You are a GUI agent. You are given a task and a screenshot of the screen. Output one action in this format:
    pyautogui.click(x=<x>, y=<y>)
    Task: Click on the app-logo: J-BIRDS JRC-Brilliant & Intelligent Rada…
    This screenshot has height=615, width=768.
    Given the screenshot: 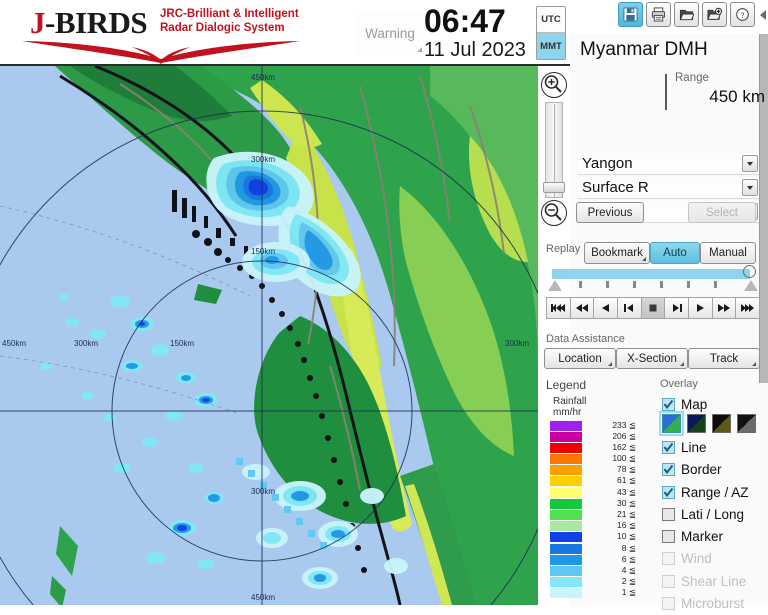 What is the action you would take?
    pyautogui.click(x=154, y=33)
    